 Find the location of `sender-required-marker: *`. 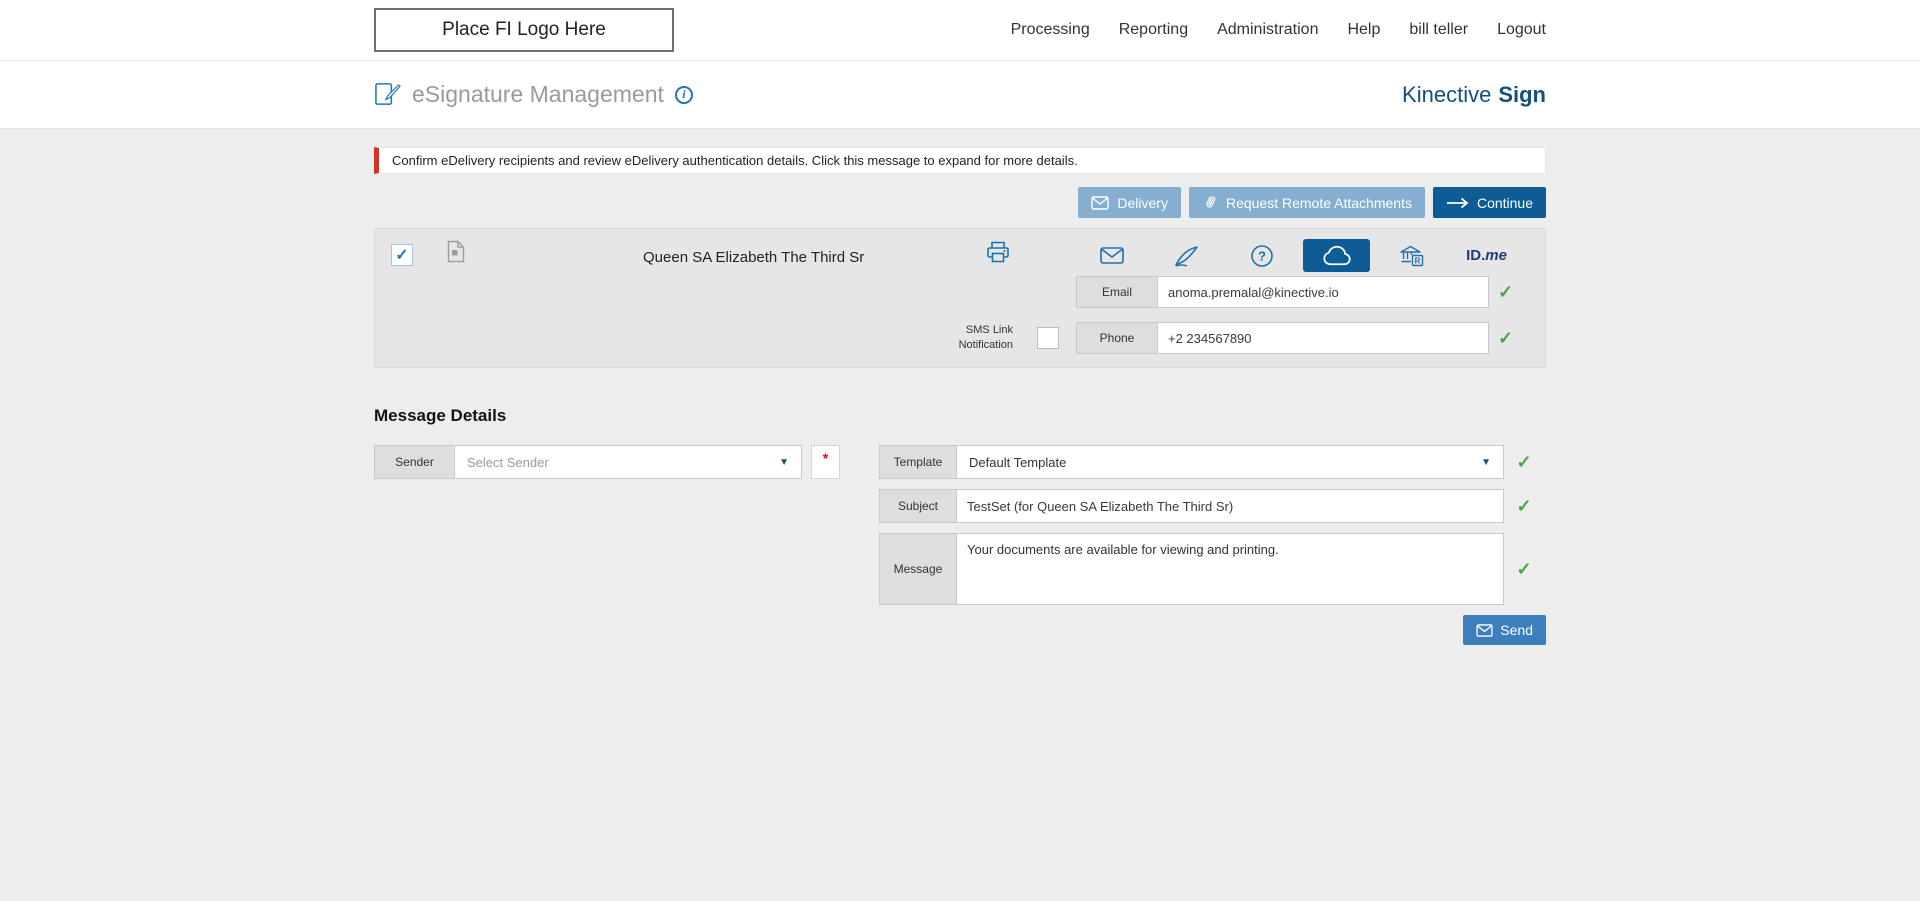

sender-required-marker: * is located at coordinates (825, 462).